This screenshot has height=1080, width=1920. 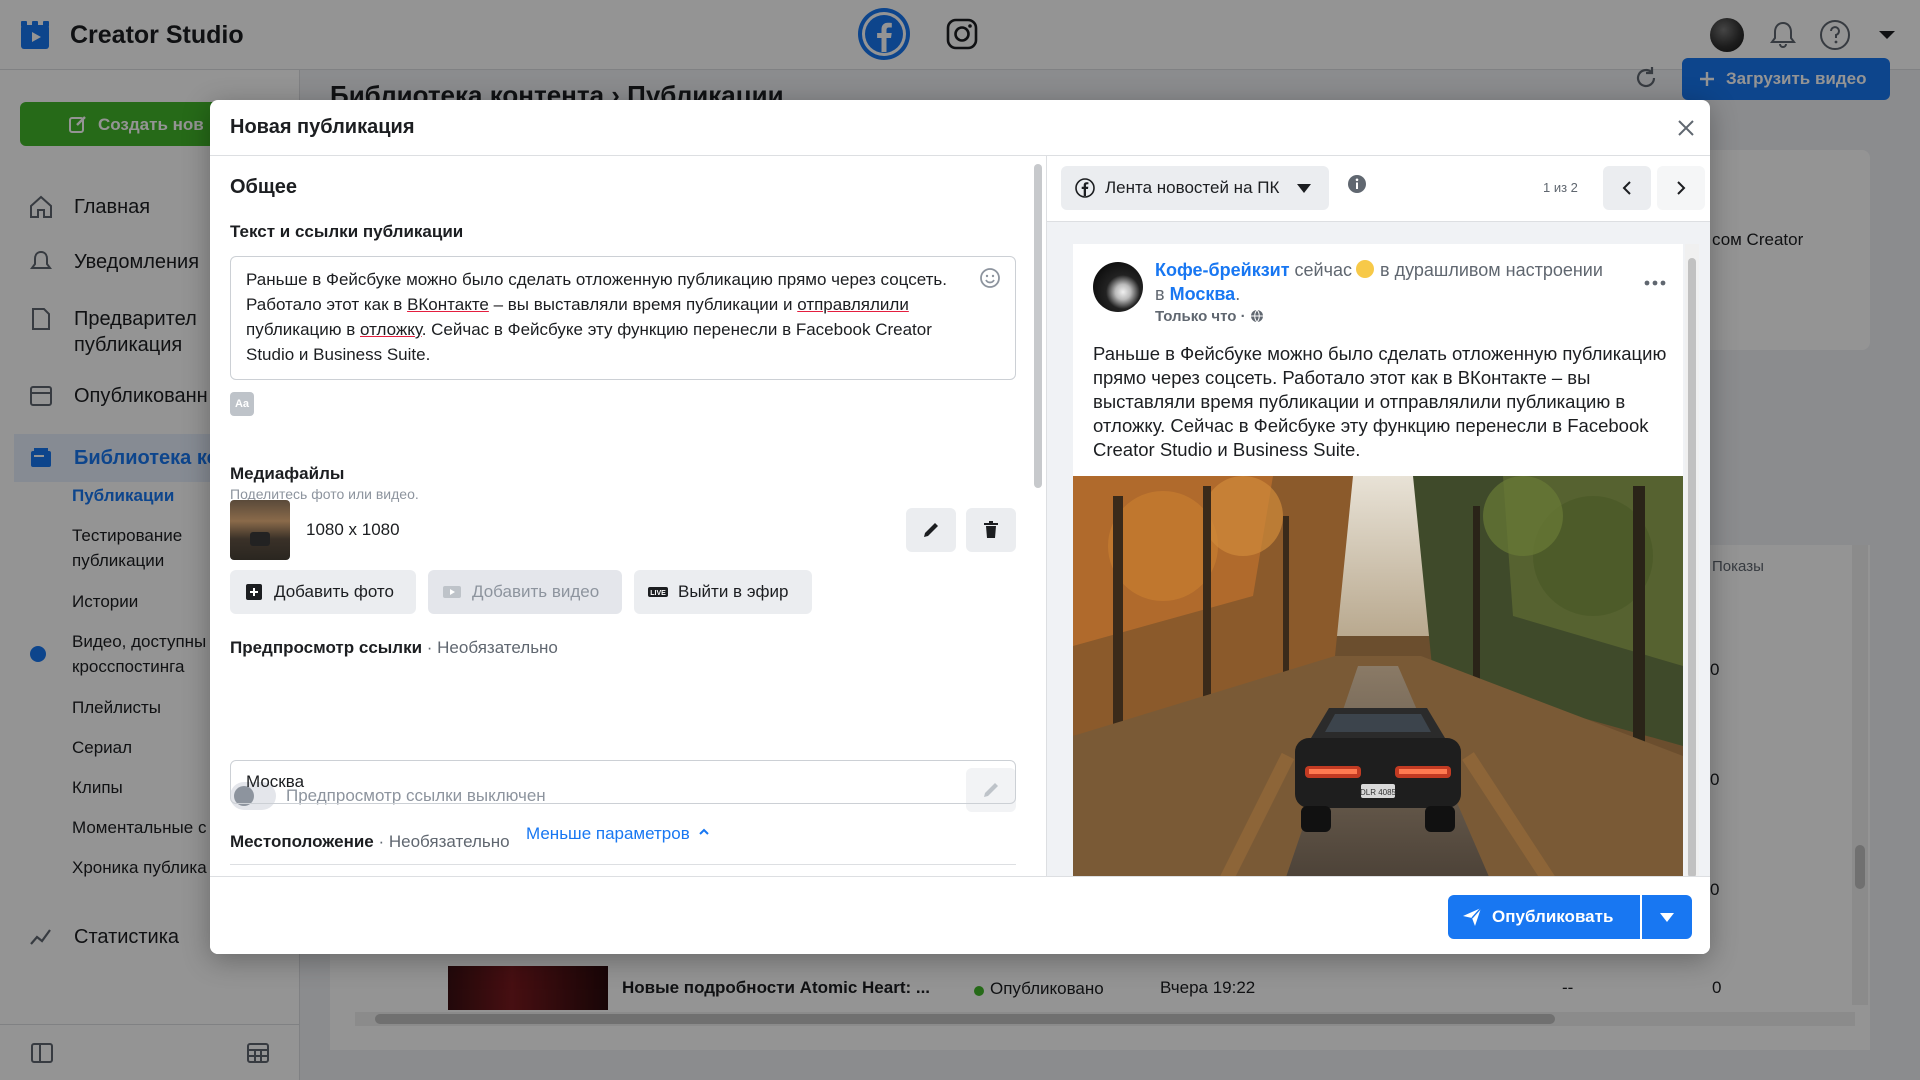 What do you see at coordinates (254, 592) in the screenshot?
I see `add-photo-icon` at bounding box center [254, 592].